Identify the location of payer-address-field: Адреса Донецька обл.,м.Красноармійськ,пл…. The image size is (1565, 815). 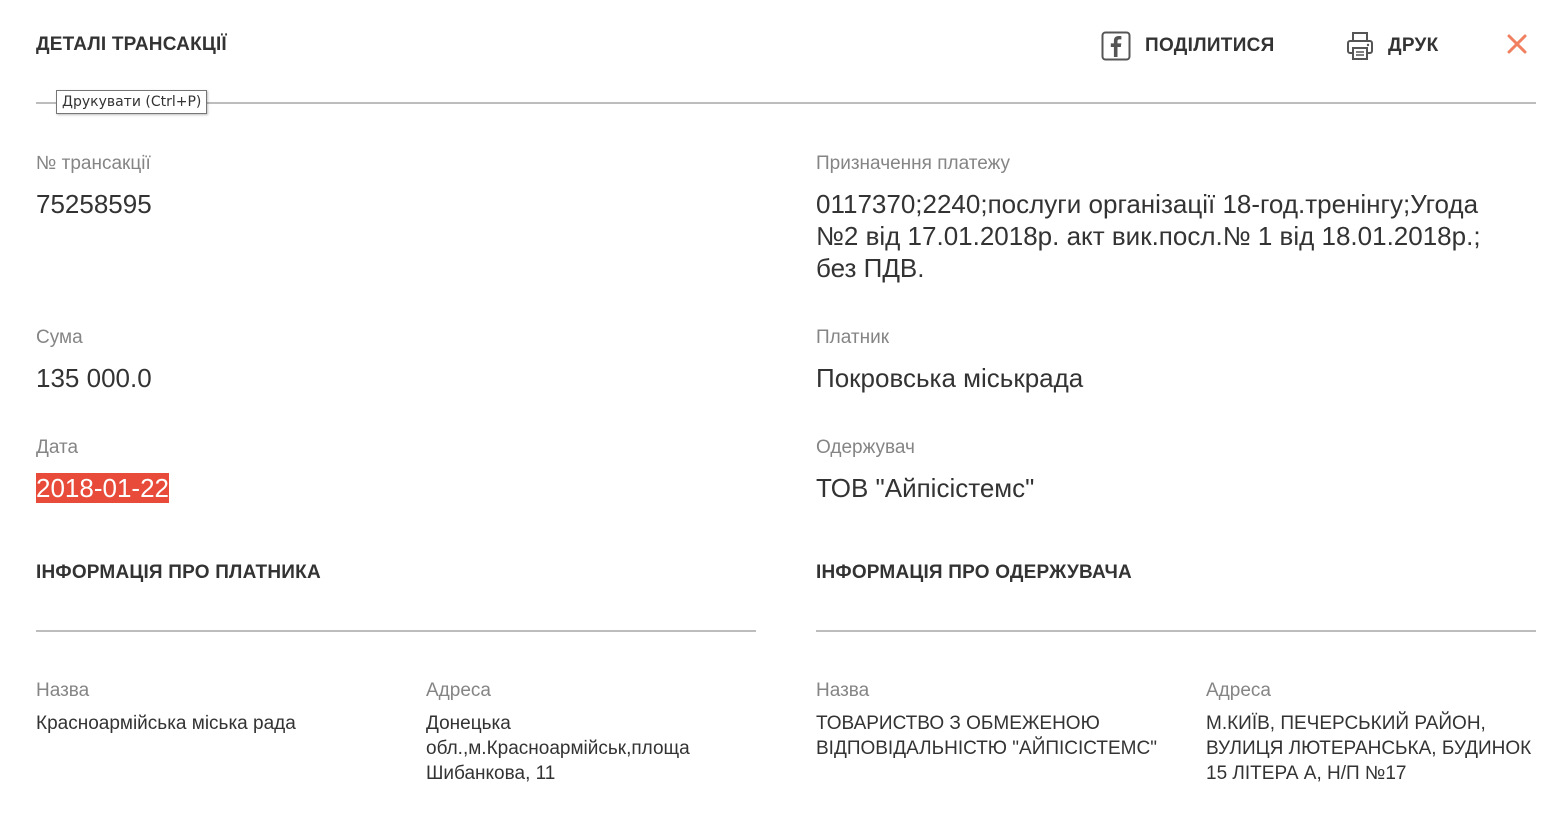
(586, 732).